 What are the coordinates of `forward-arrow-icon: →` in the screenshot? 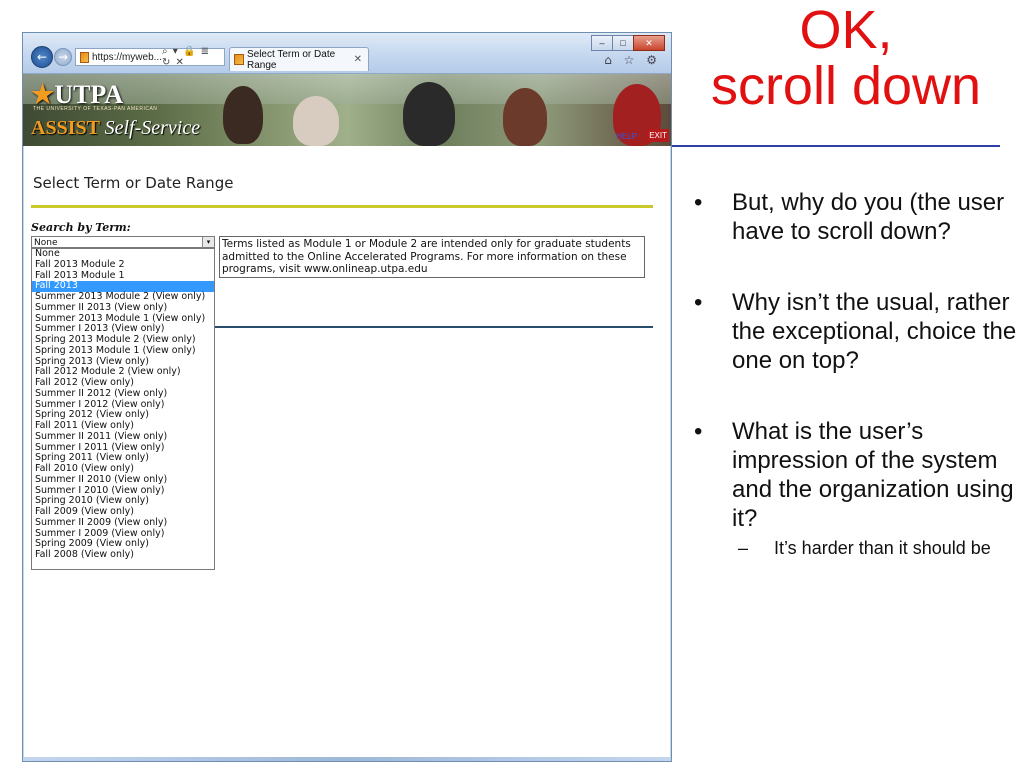 It's located at (63, 57).